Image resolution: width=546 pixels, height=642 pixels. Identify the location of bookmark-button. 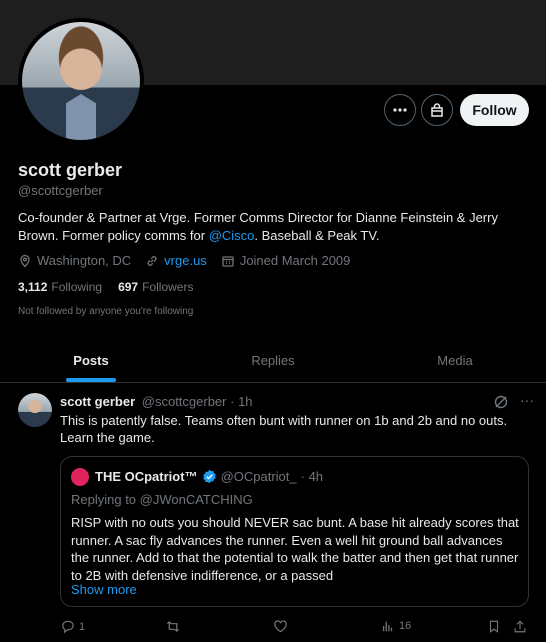
(494, 626).